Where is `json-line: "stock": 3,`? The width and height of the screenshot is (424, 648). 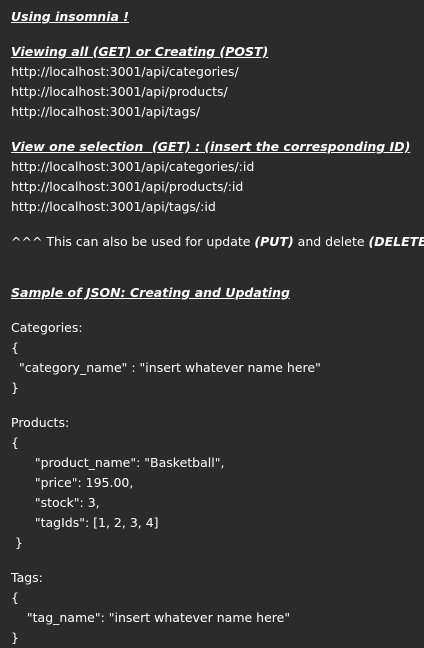 json-line: "stock": 3, is located at coordinates (55, 502).